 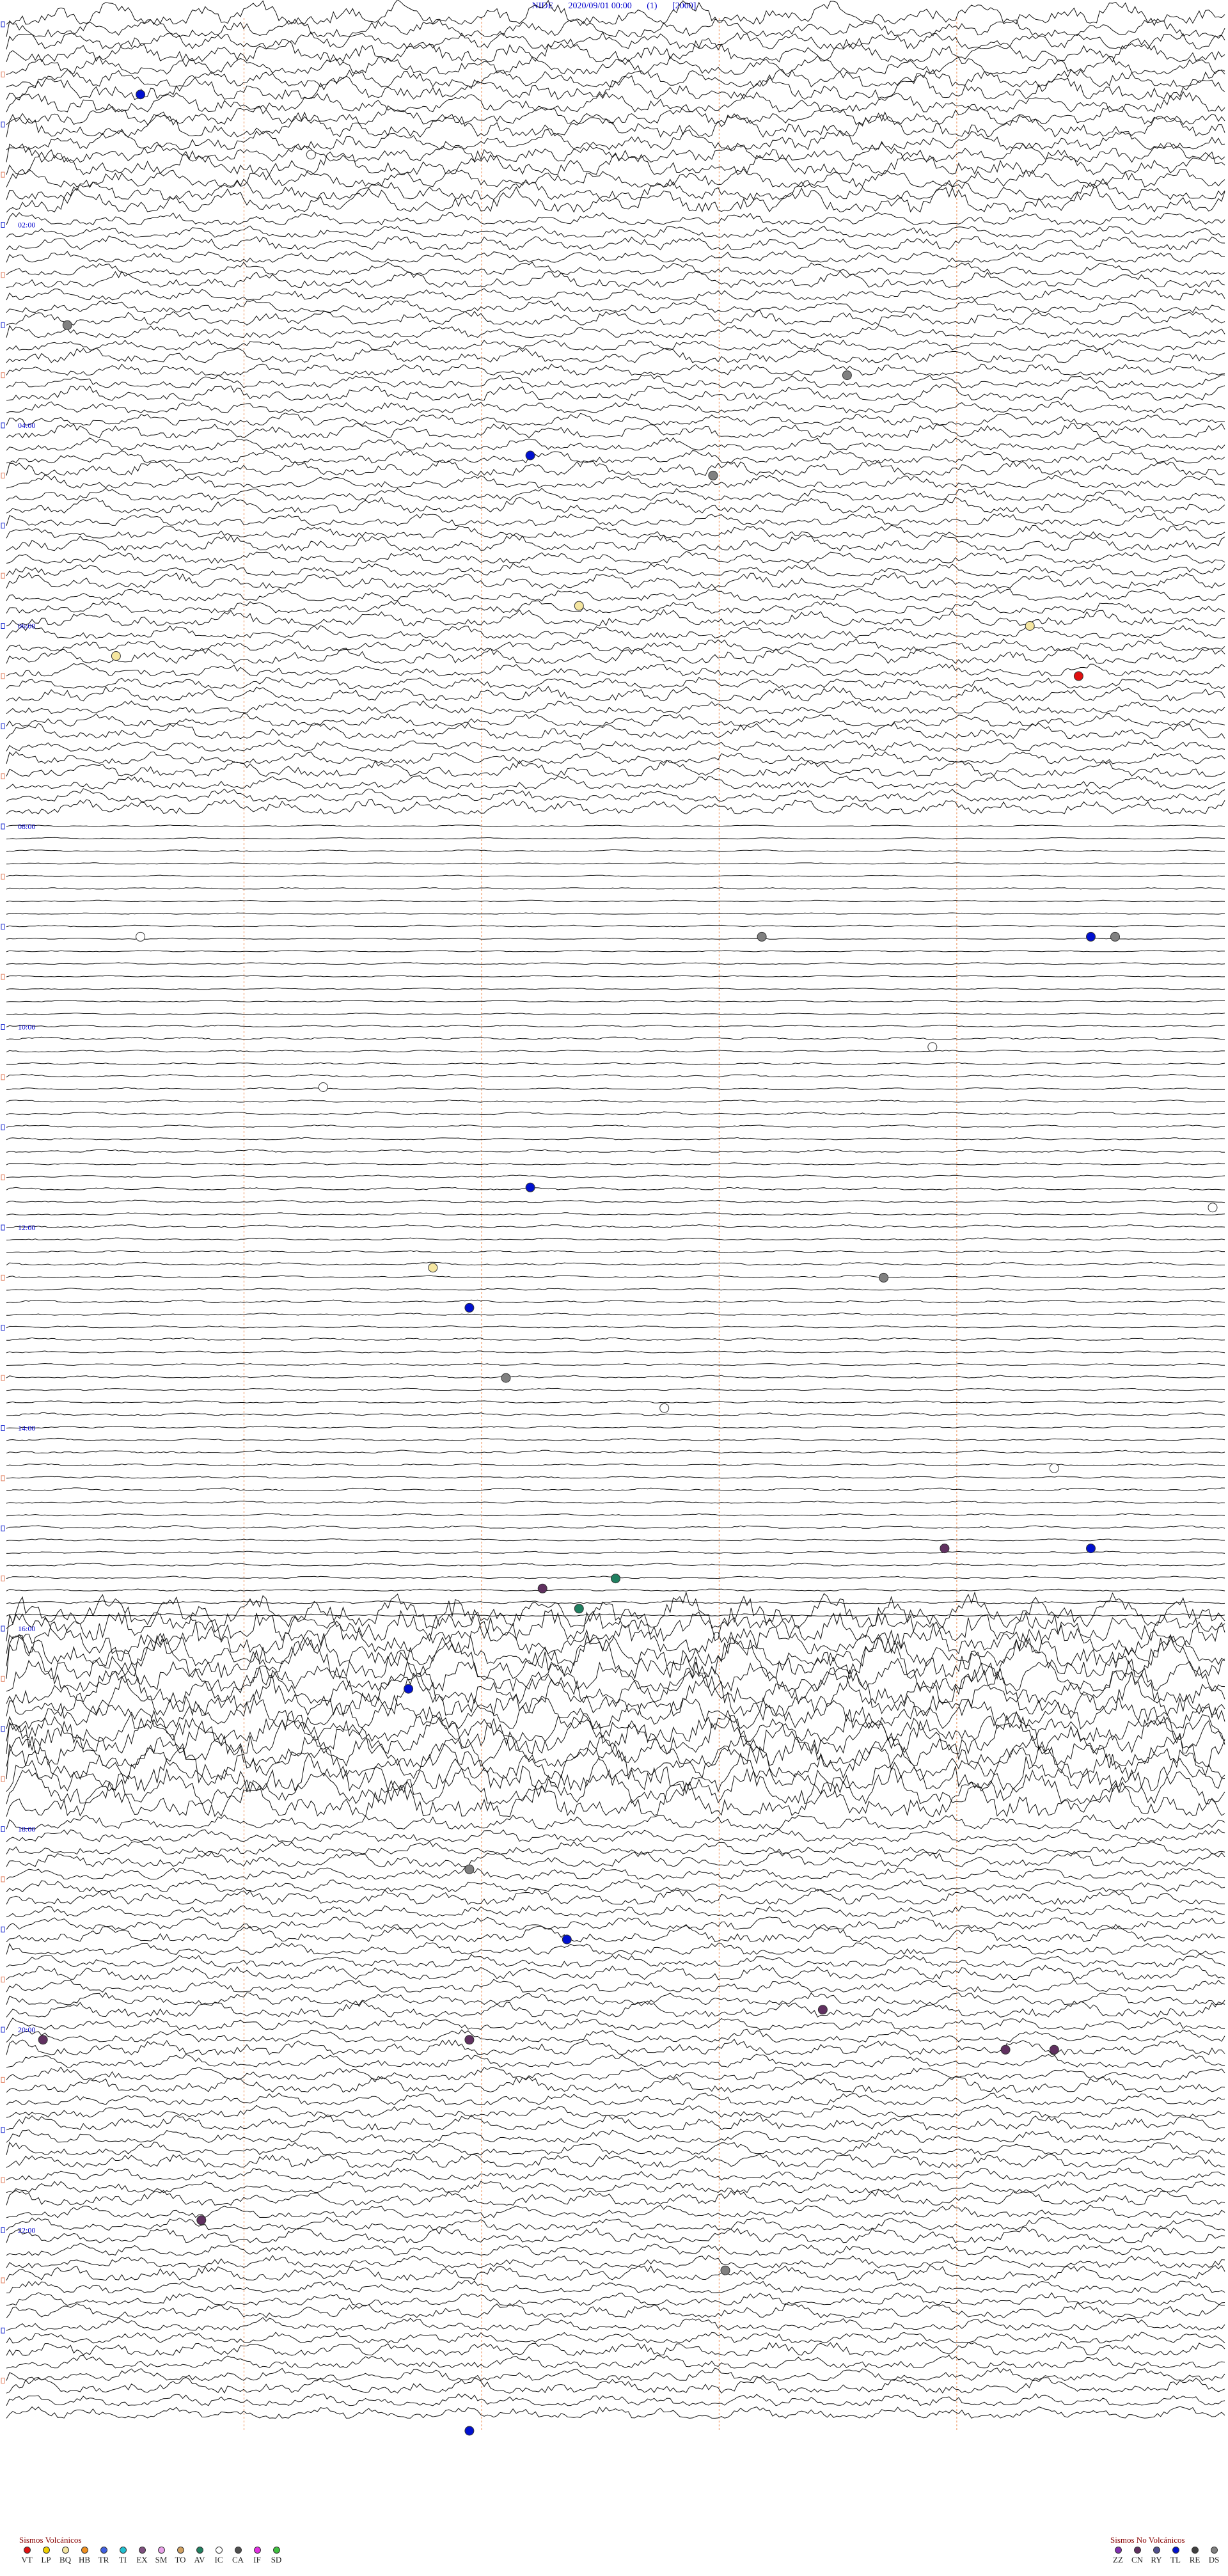 I want to click on legend-volcanic-item-av: AV, so click(x=199, y=2556).